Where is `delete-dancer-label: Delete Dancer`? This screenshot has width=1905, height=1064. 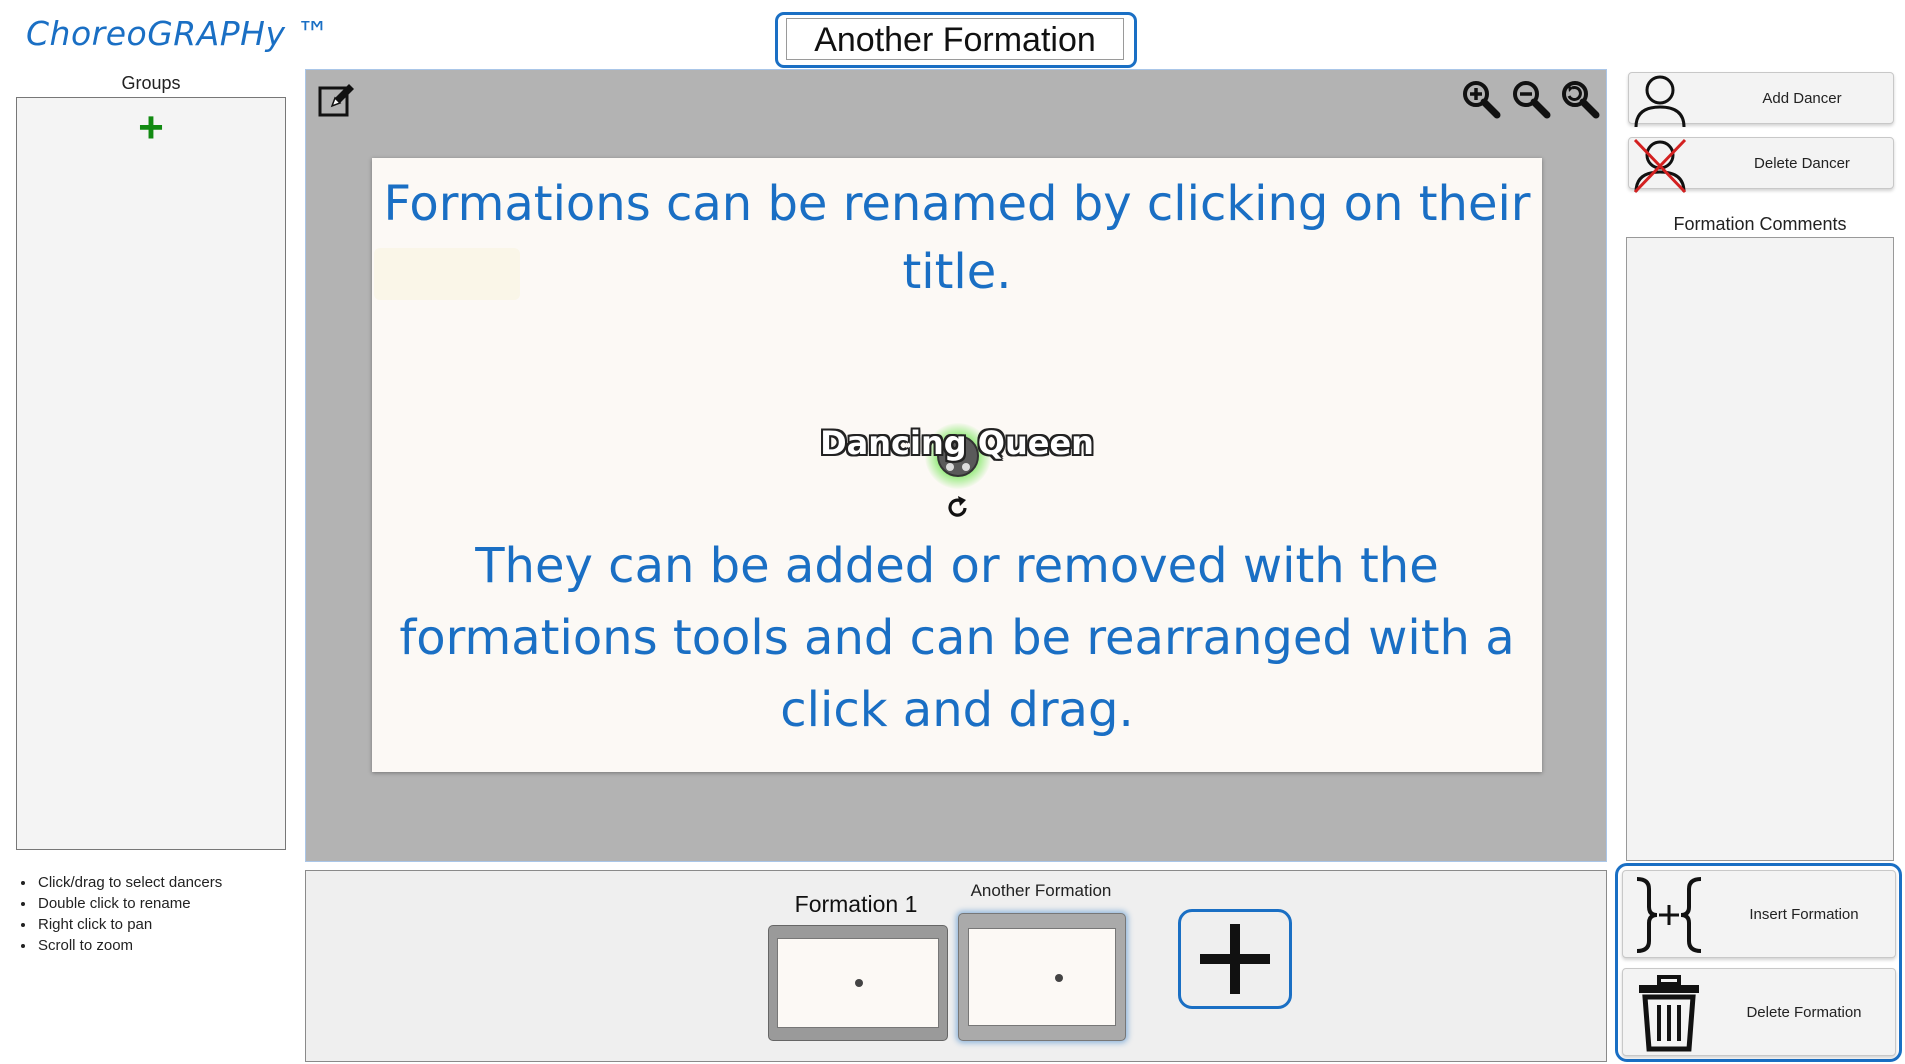 delete-dancer-label: Delete Dancer is located at coordinates (1802, 163).